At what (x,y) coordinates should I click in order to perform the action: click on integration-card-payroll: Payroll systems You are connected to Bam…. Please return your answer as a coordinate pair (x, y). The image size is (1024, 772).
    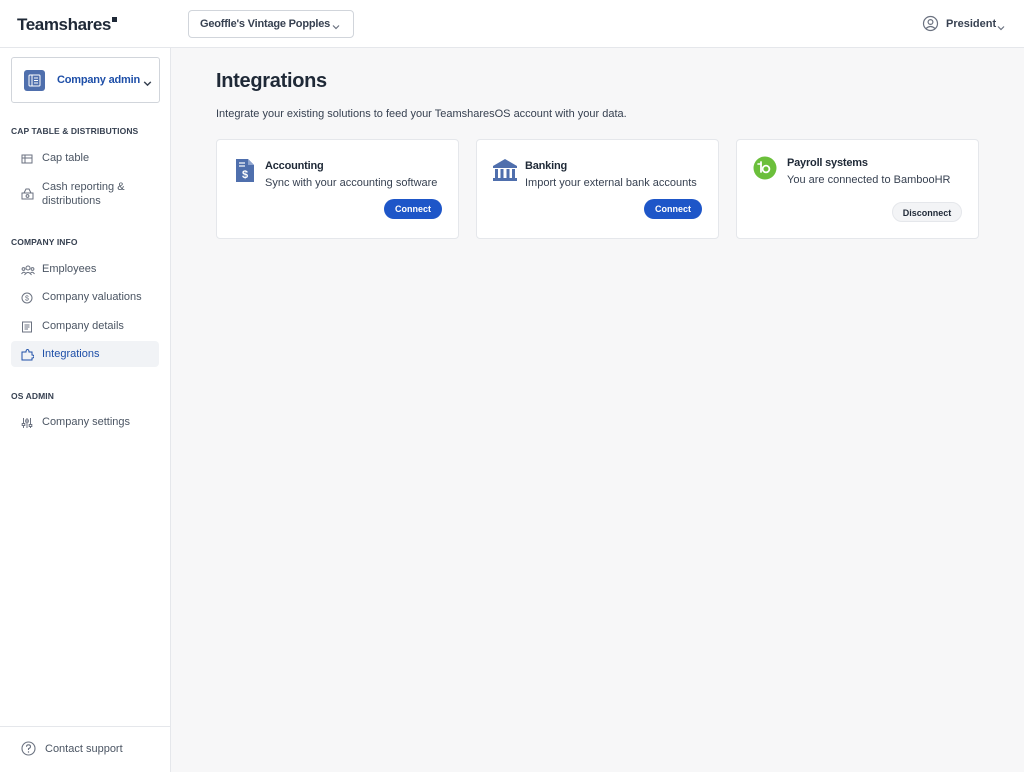
    Looking at the image, I should click on (857, 189).